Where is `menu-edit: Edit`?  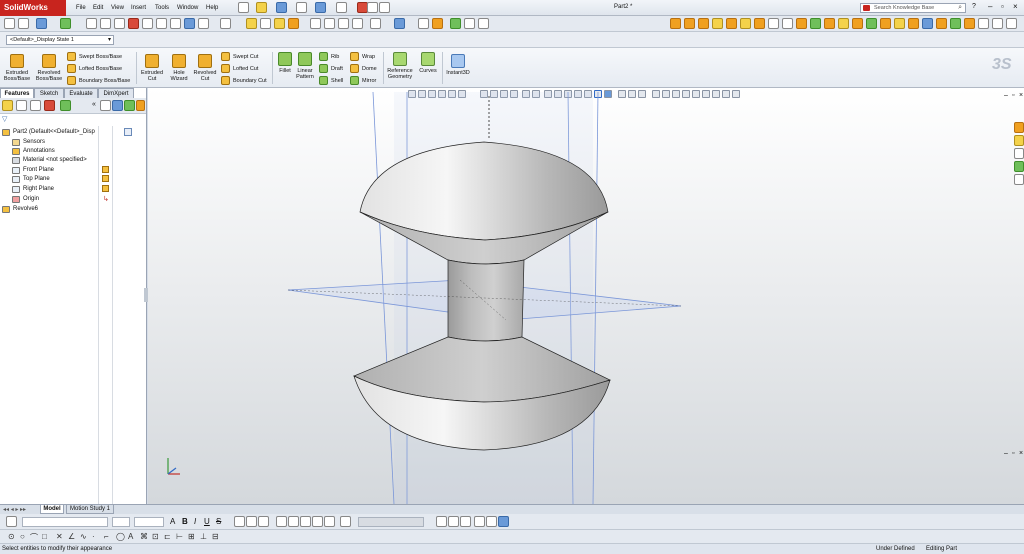 menu-edit: Edit is located at coordinates (98, 8).